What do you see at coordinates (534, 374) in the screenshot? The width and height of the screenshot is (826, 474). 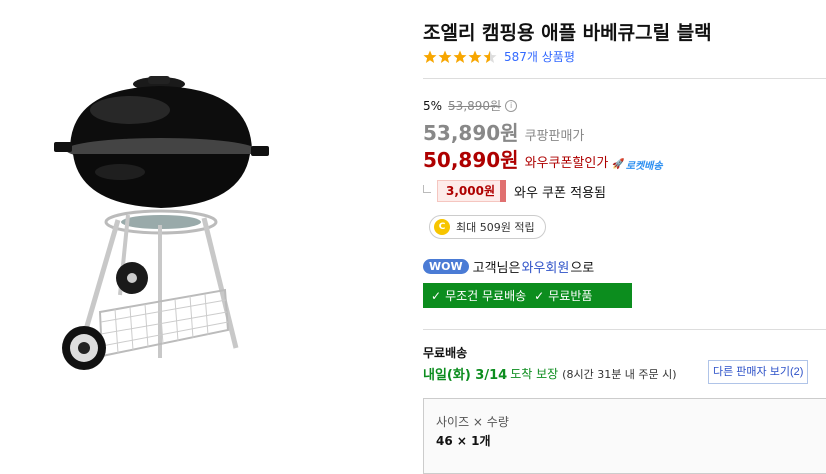 I see `delivery-guarantee: 도착 보장` at bounding box center [534, 374].